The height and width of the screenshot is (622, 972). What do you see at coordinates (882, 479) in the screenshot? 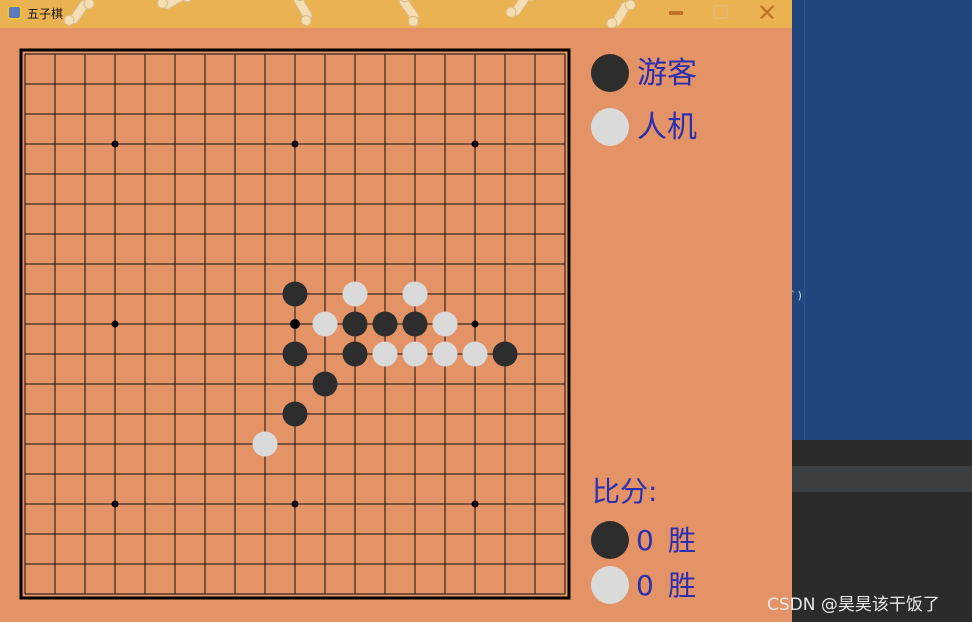
I see `ide-console-toolbar` at bounding box center [882, 479].